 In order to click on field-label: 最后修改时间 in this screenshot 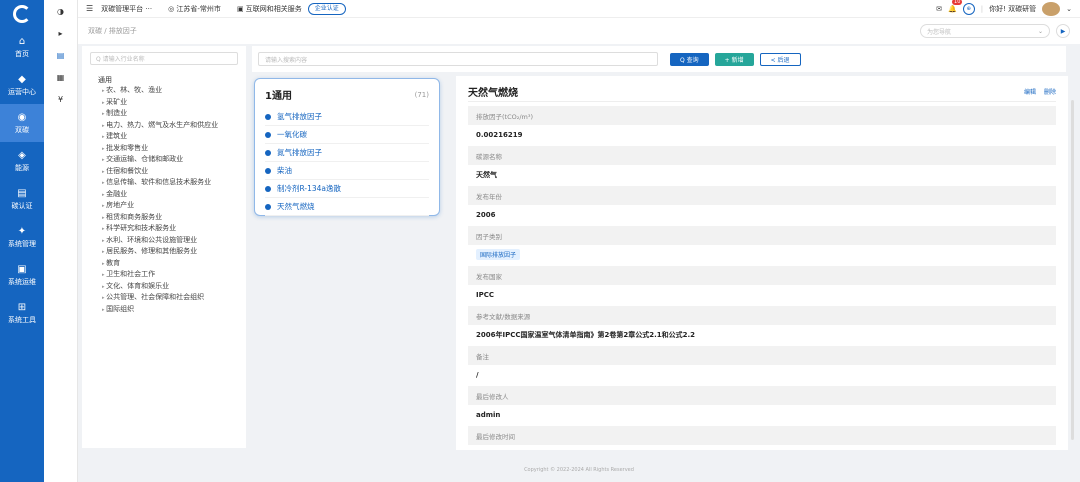, I will do `click(762, 435)`.